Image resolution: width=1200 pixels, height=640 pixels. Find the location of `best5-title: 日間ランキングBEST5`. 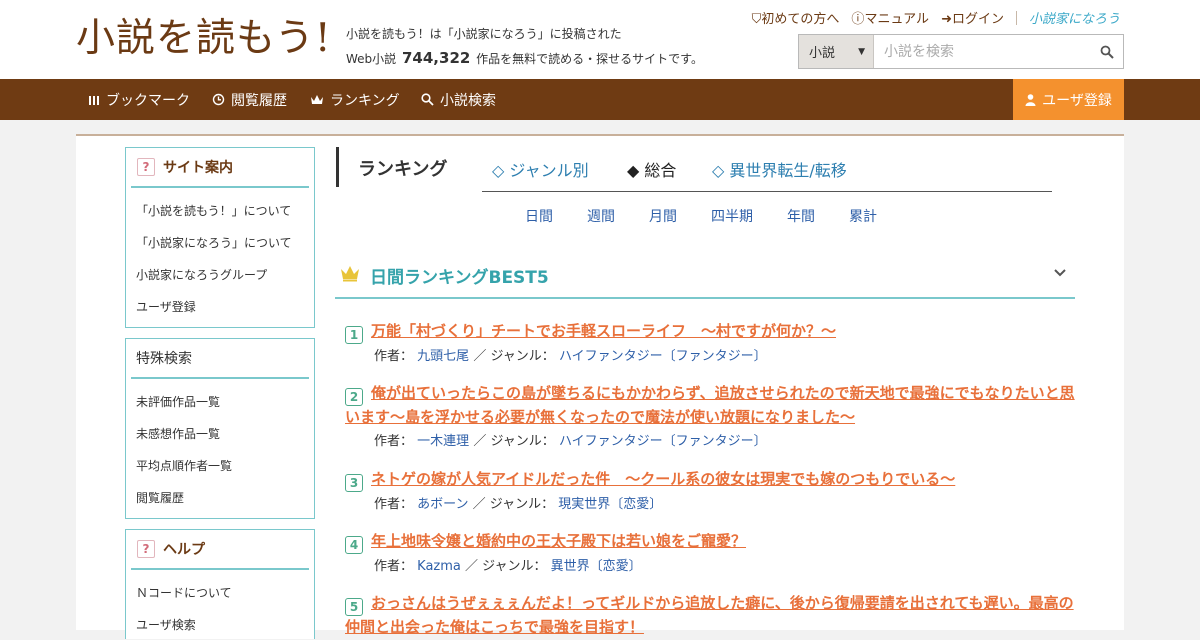

best5-title: 日間ランキングBEST5 is located at coordinates (459, 278).